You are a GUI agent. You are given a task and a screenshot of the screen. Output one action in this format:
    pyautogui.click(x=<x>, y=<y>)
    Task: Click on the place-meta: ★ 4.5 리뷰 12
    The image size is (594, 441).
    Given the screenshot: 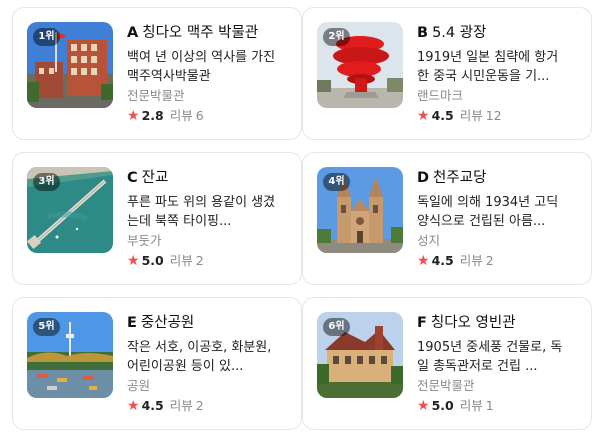 What is the action you would take?
    pyautogui.click(x=497, y=116)
    